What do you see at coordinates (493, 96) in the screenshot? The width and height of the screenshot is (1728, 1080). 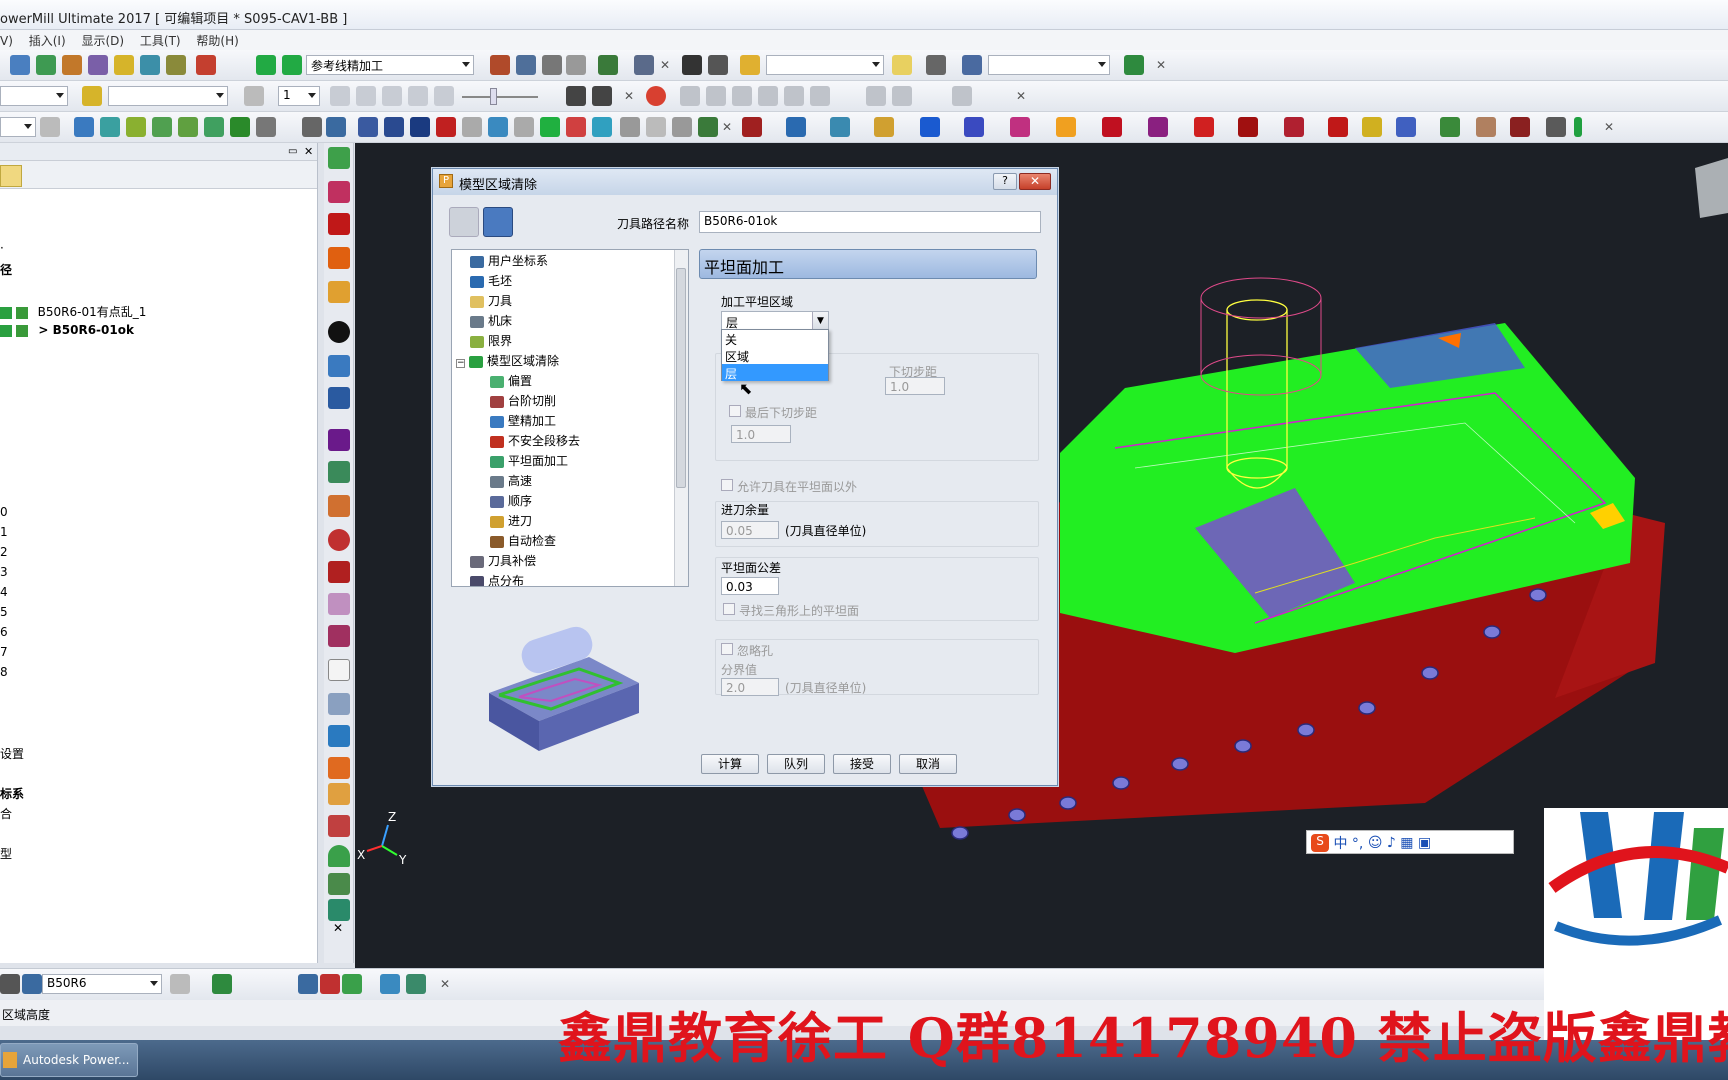 I see `speed-slider-thumb` at bounding box center [493, 96].